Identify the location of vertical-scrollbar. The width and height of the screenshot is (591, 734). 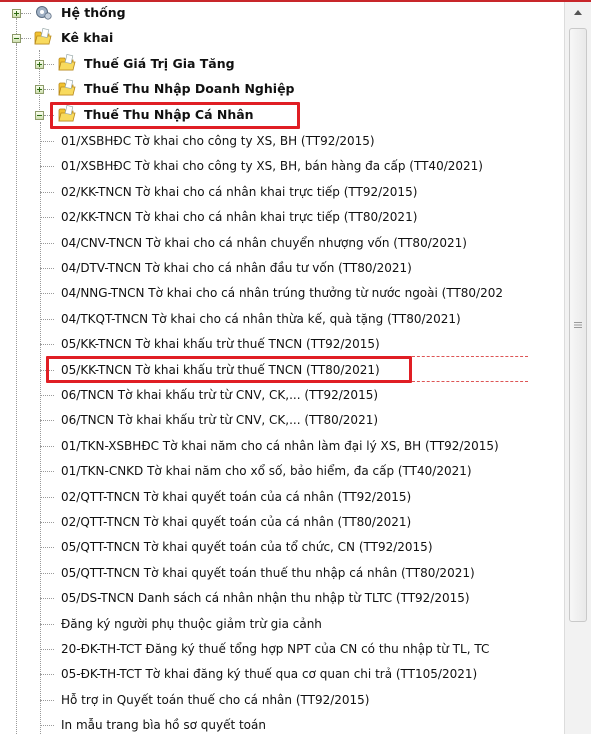
(577, 368).